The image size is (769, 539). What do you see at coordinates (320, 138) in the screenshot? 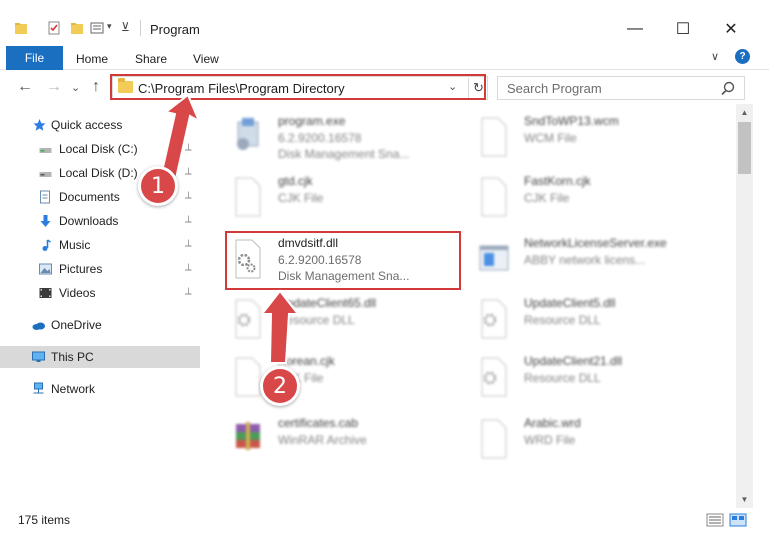
I see `file-version: 6.2.9200.16578` at bounding box center [320, 138].